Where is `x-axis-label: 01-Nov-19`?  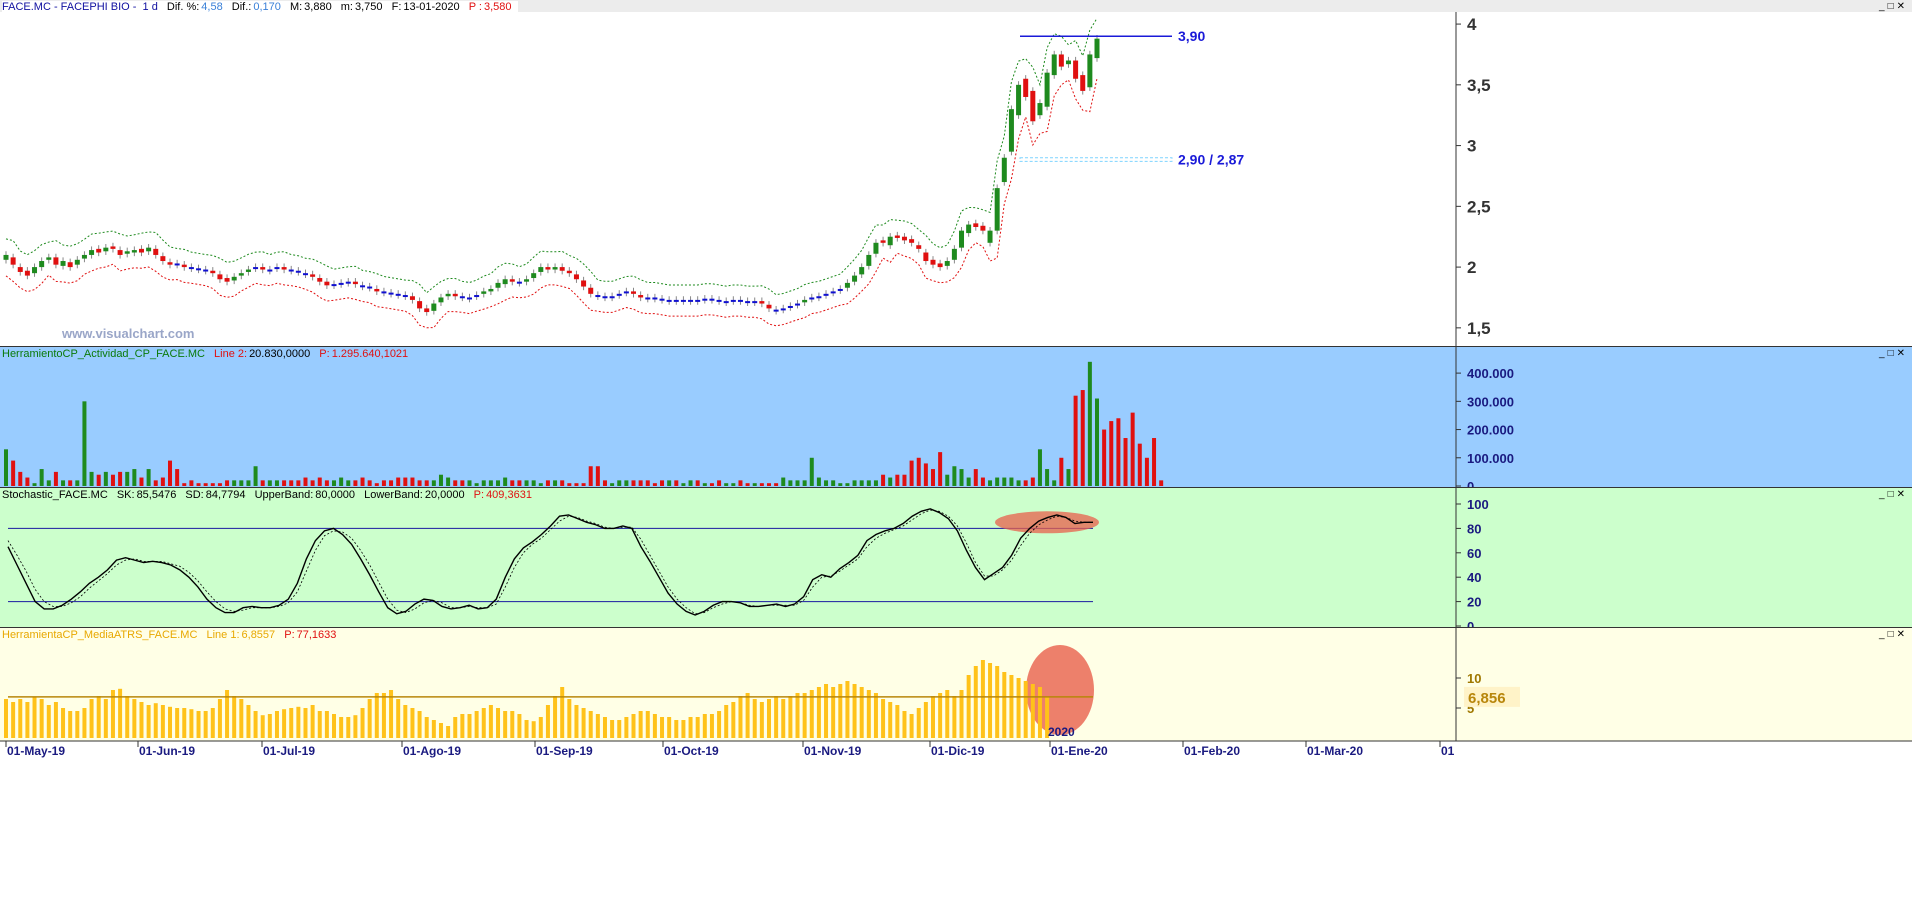 x-axis-label: 01-Nov-19 is located at coordinates (833, 751).